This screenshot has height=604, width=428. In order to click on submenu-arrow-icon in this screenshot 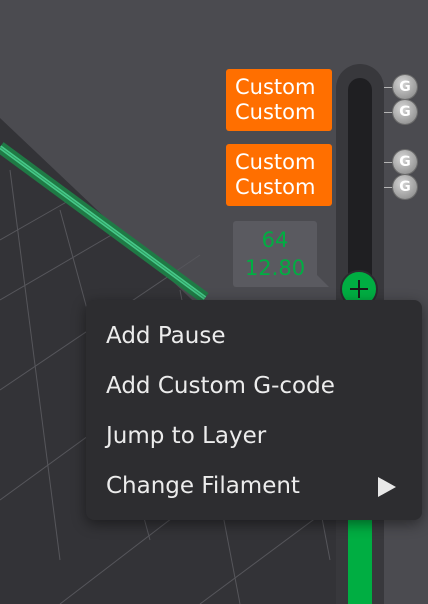, I will do `click(387, 487)`.